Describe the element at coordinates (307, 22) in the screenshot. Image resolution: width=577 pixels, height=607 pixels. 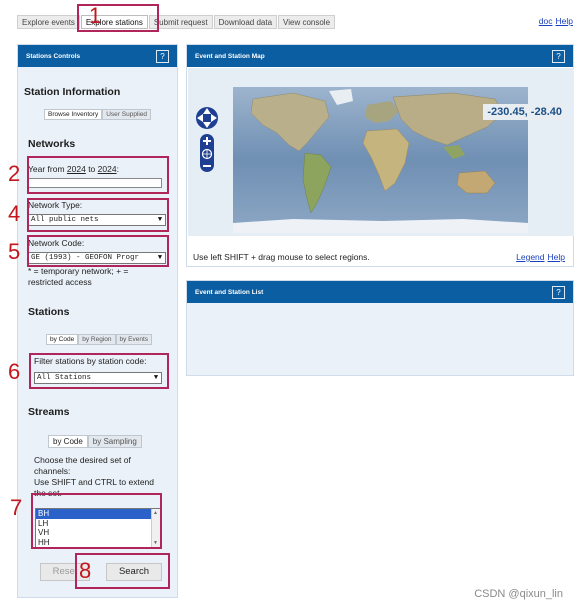
I see `tab-view-console: View console` at that location.